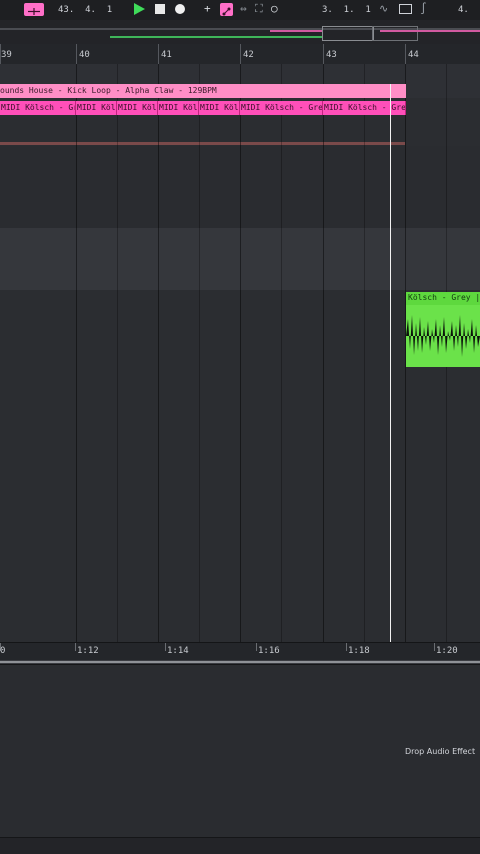 Image resolution: width=480 pixels, height=854 pixels. I want to click on overview-range-second, so click(395, 33).